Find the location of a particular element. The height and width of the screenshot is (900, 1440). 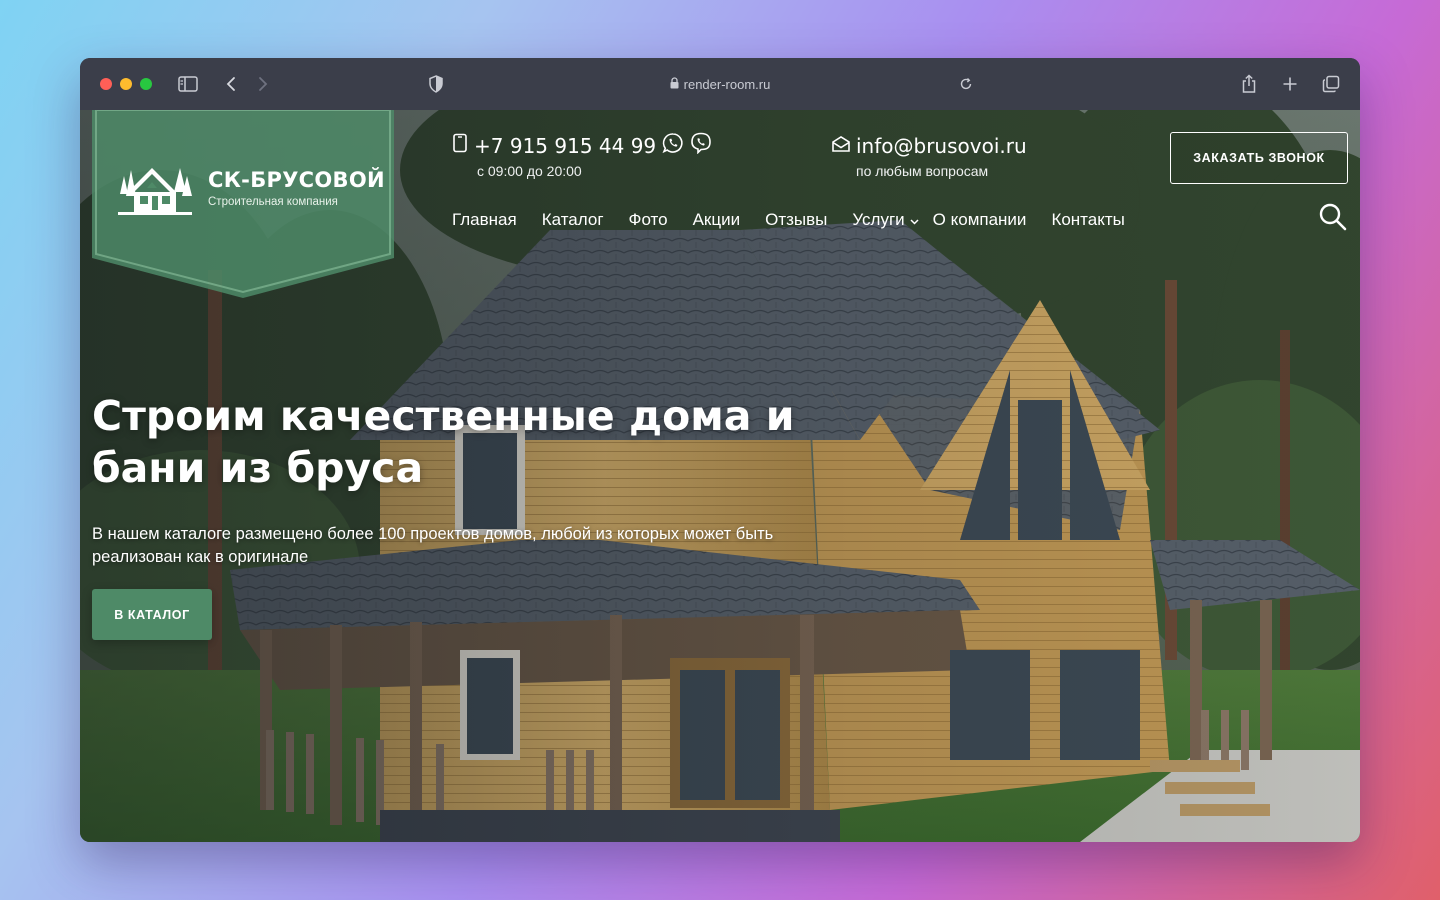

forward-icon is located at coordinates (263, 84).